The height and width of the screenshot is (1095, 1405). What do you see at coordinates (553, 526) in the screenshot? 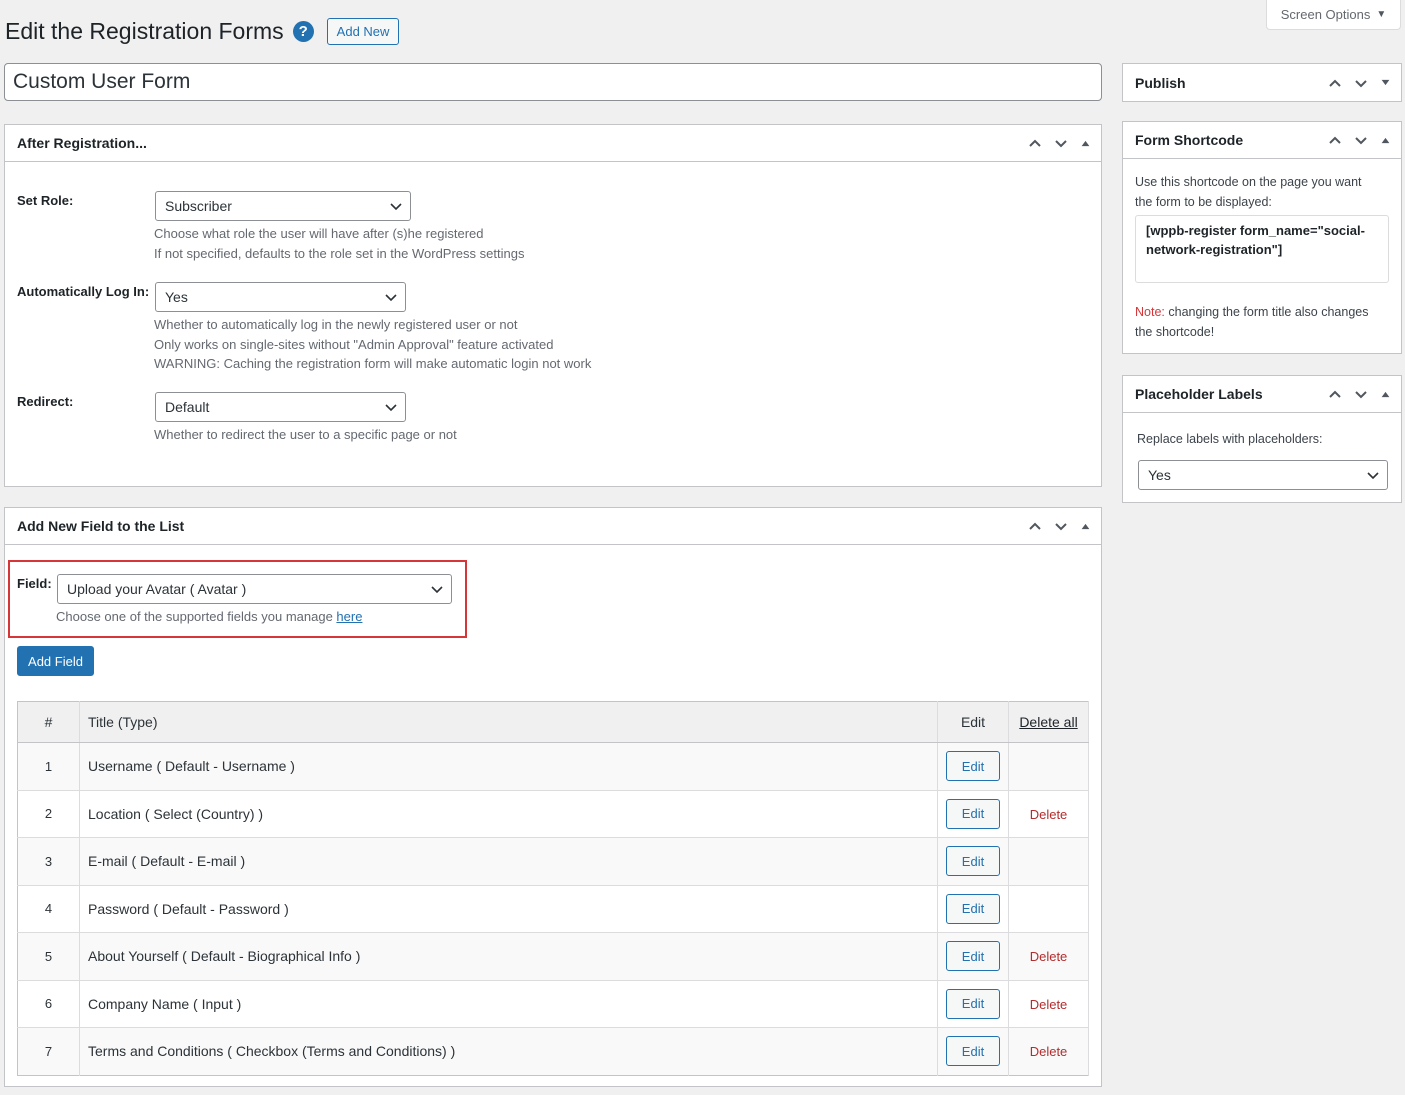
I see `postbox-header: Add New Field to the List` at bounding box center [553, 526].